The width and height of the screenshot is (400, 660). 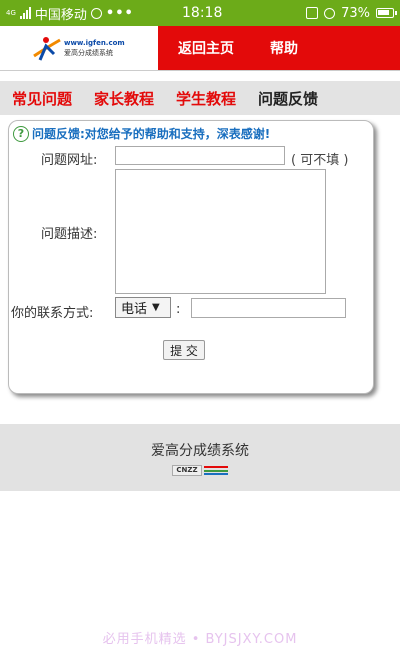 I want to click on logo-url: www.igfen.com, so click(x=94, y=43).